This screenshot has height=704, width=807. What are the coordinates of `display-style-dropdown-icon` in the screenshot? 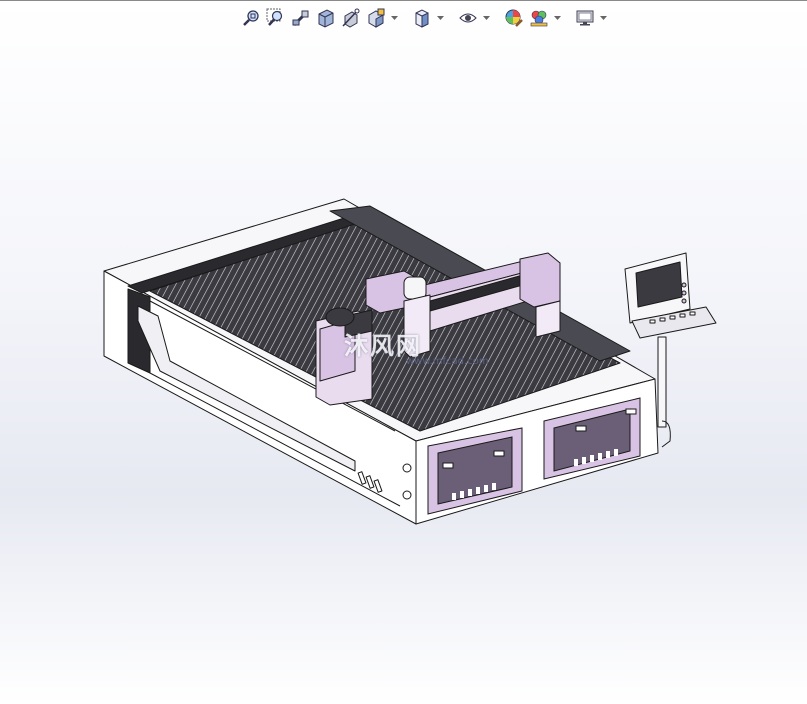 It's located at (440, 18).